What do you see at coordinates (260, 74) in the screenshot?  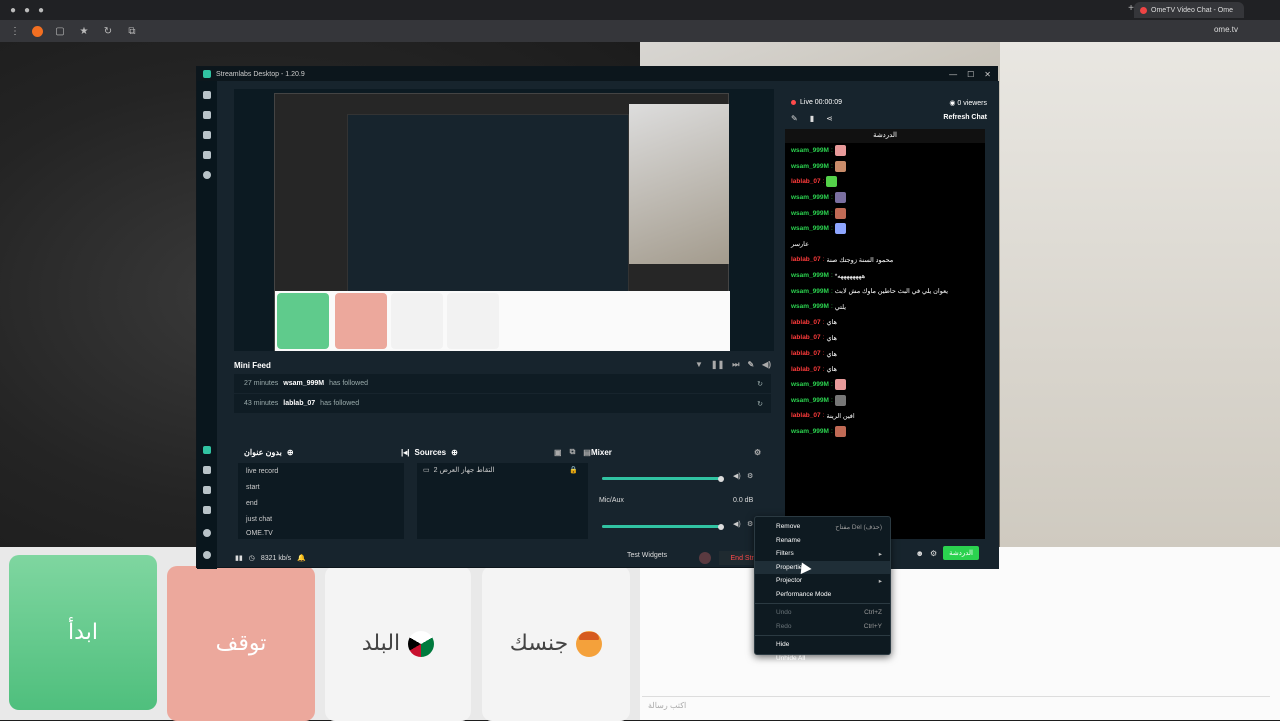 I see `window-title: Streamlabs Desktop - 1.20.9` at bounding box center [260, 74].